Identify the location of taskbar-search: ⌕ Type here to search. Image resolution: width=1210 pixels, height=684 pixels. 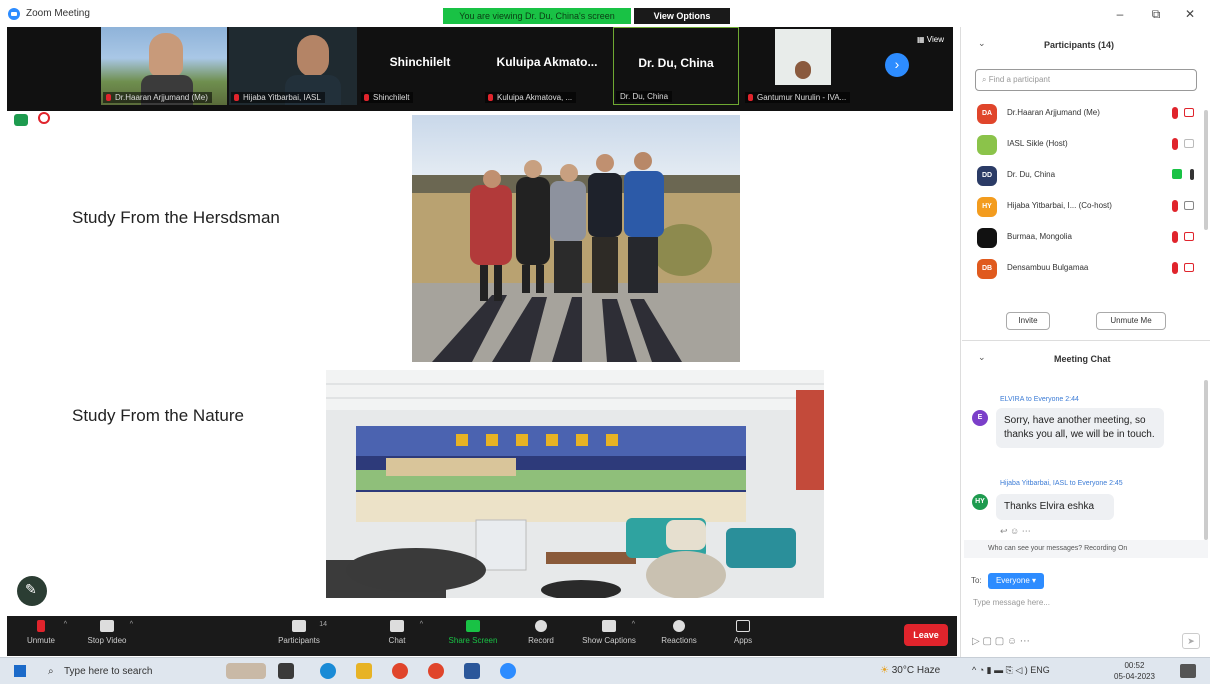
(127, 672).